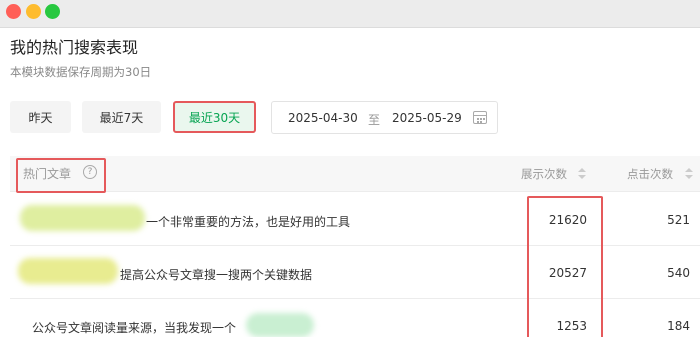  What do you see at coordinates (52, 11) in the screenshot?
I see `zoom-dot-icon` at bounding box center [52, 11].